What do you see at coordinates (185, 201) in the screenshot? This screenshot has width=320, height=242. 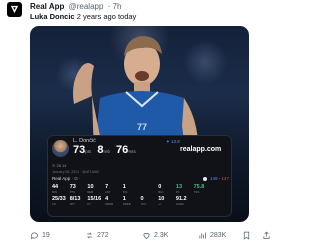 I see `stat-cell: 91.2 GMSC` at bounding box center [185, 201].